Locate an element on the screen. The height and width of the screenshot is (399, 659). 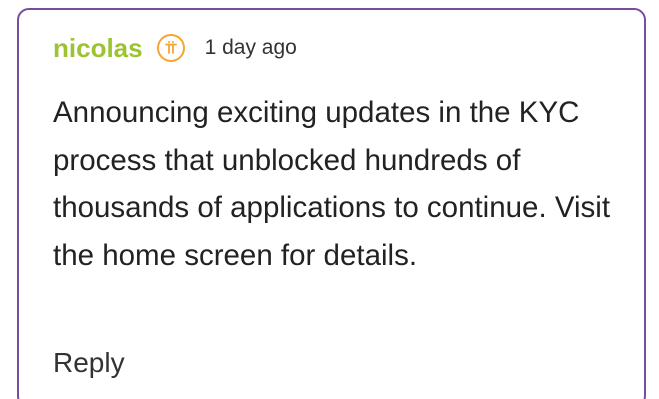
comment-header: nicolas 1 day ago is located at coordinates (175, 48).